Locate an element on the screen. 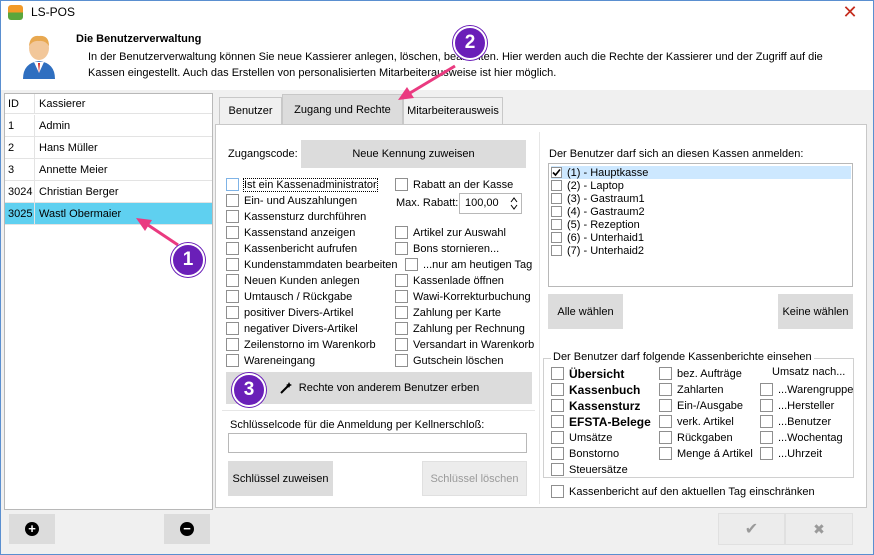 This screenshot has width=874, height=555. key-code-input is located at coordinates (377, 443).